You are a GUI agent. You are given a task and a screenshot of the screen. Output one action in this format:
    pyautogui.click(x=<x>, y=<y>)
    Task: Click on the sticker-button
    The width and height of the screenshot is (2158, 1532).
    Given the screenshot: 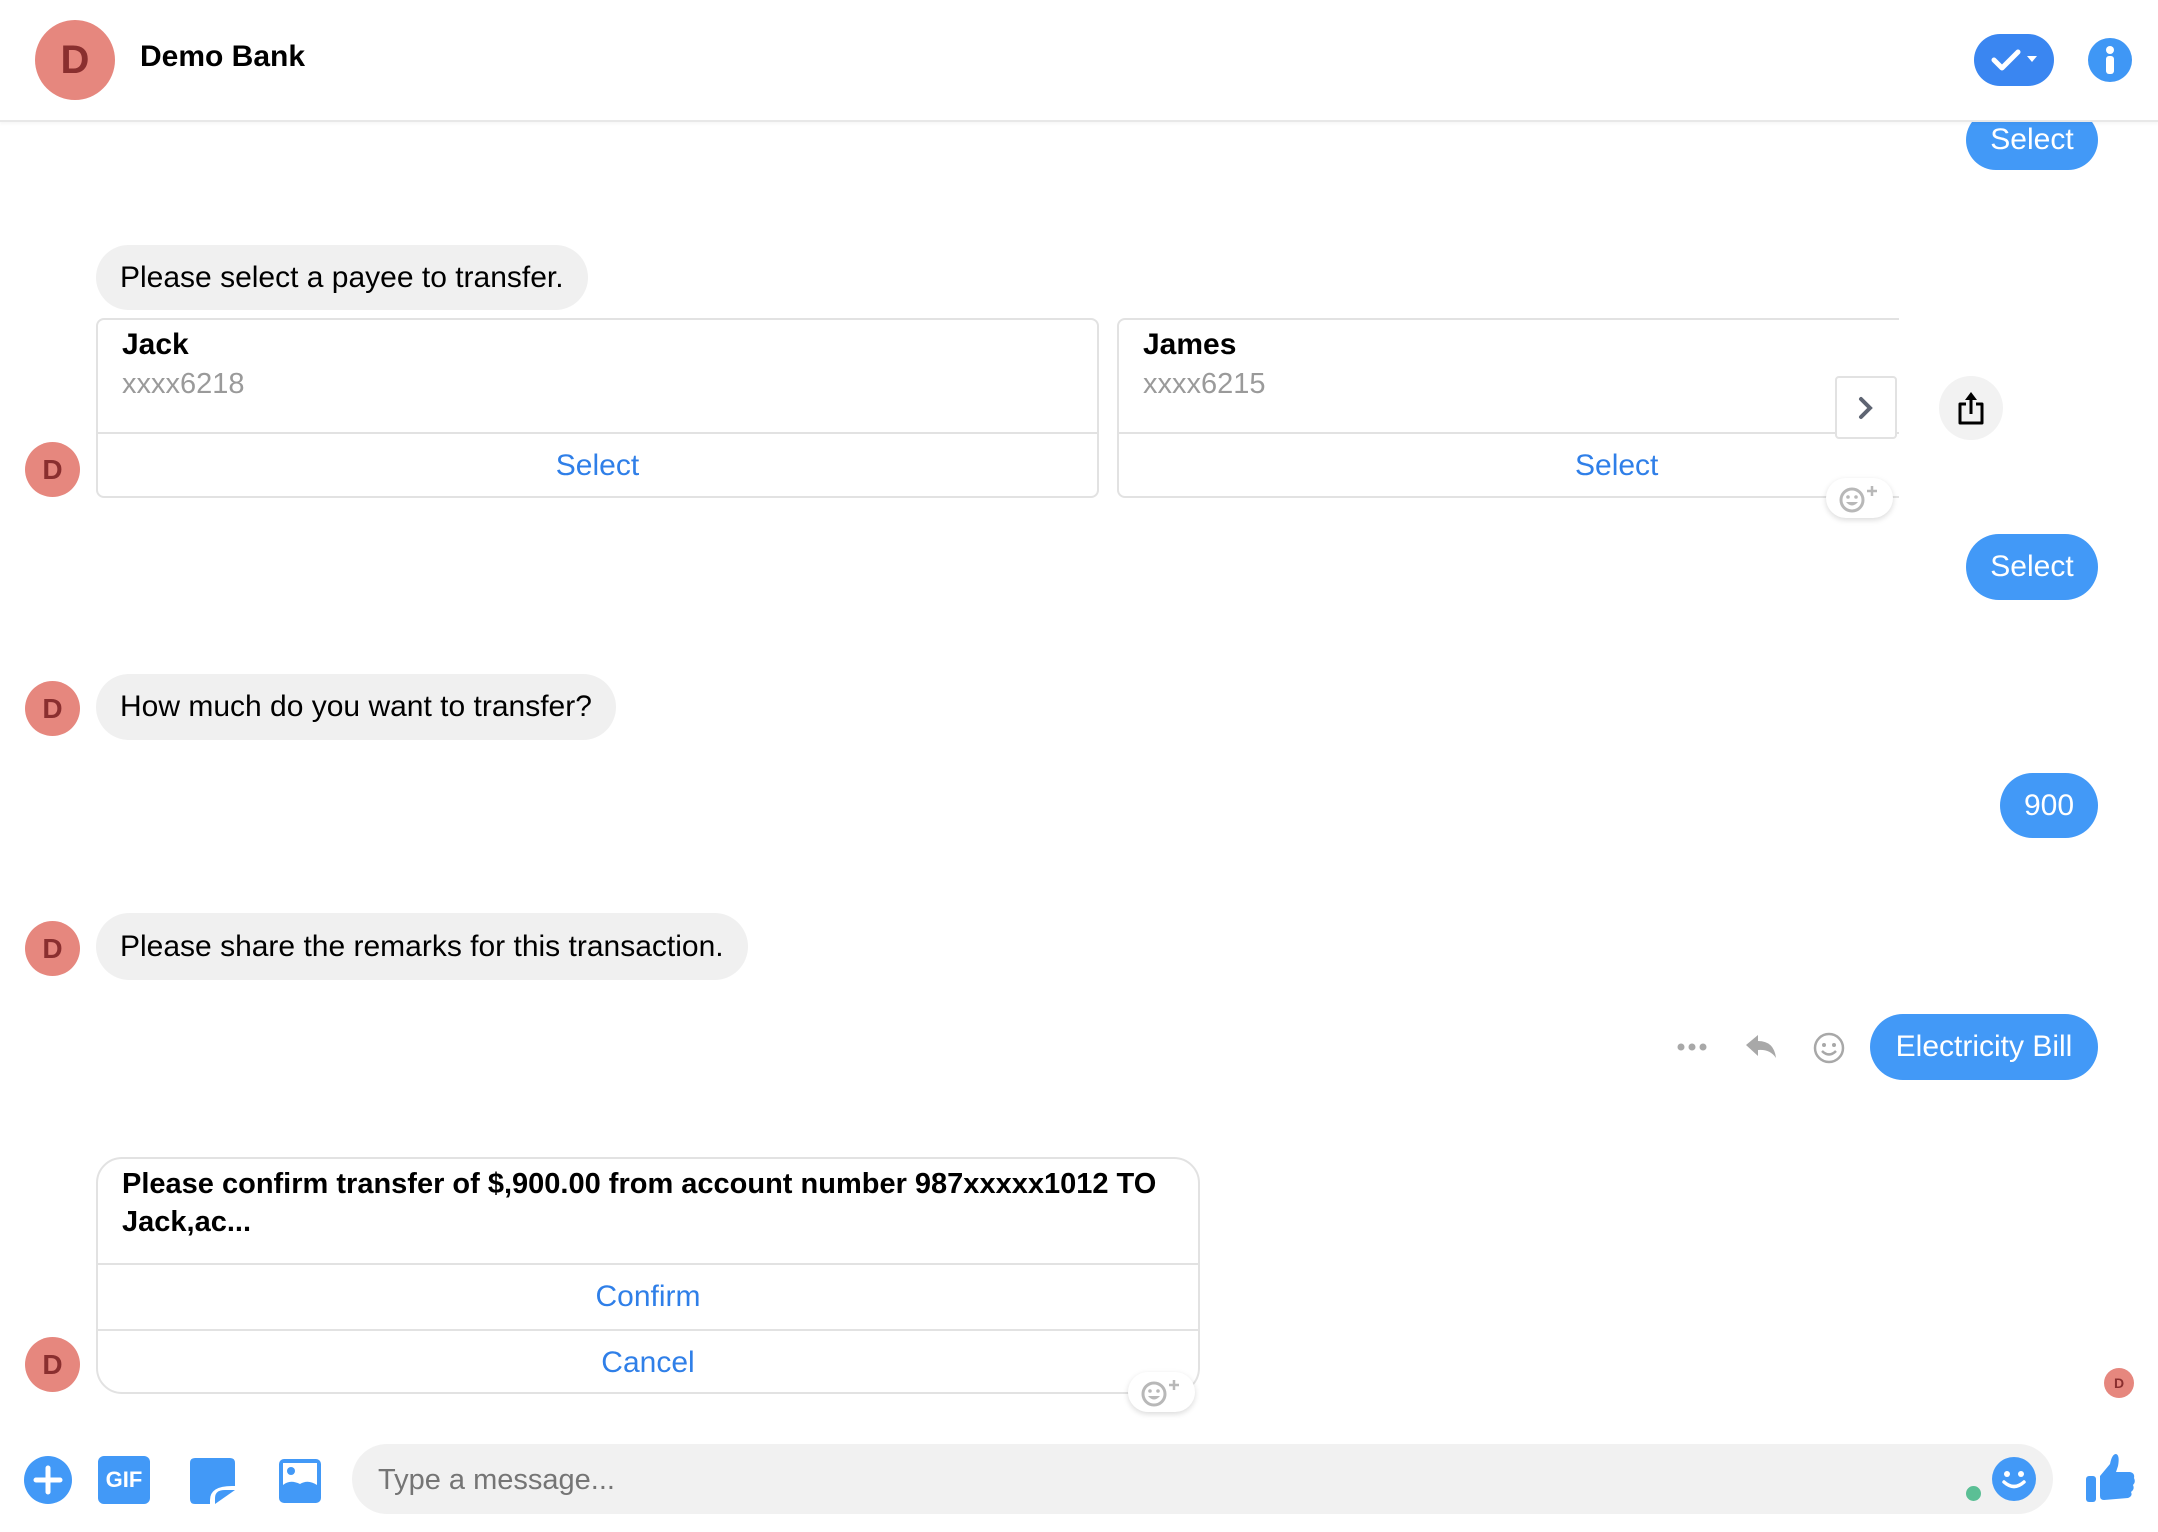 What is the action you would take?
    pyautogui.click(x=213, y=1481)
    